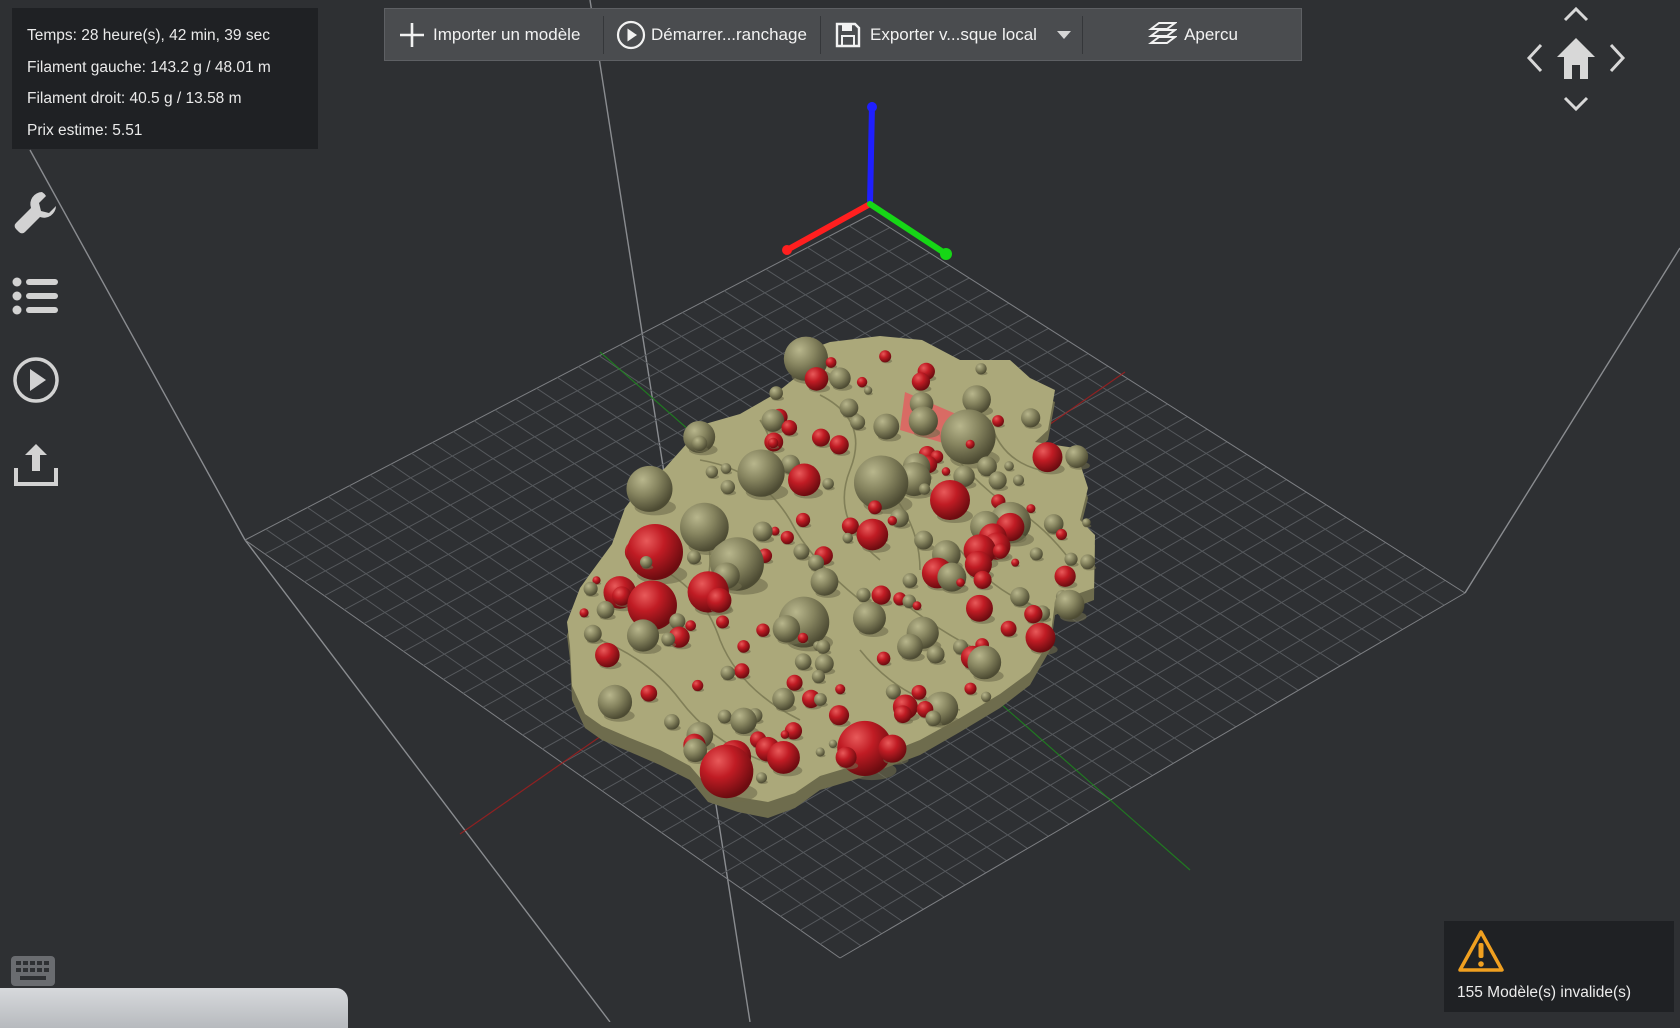 Image resolution: width=1680 pixels, height=1028 pixels. Describe the element at coordinates (1559, 966) in the screenshot. I see `invalid-models-warning: 155 Modèle(s) invalide(s)` at that location.